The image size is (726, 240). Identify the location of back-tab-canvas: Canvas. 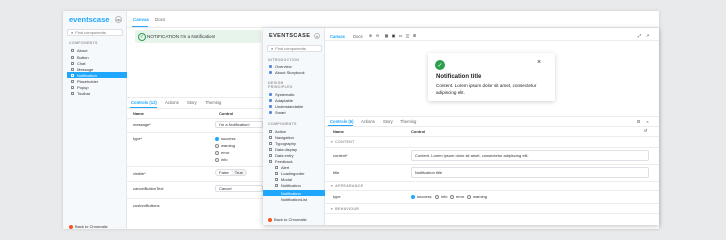
(141, 19).